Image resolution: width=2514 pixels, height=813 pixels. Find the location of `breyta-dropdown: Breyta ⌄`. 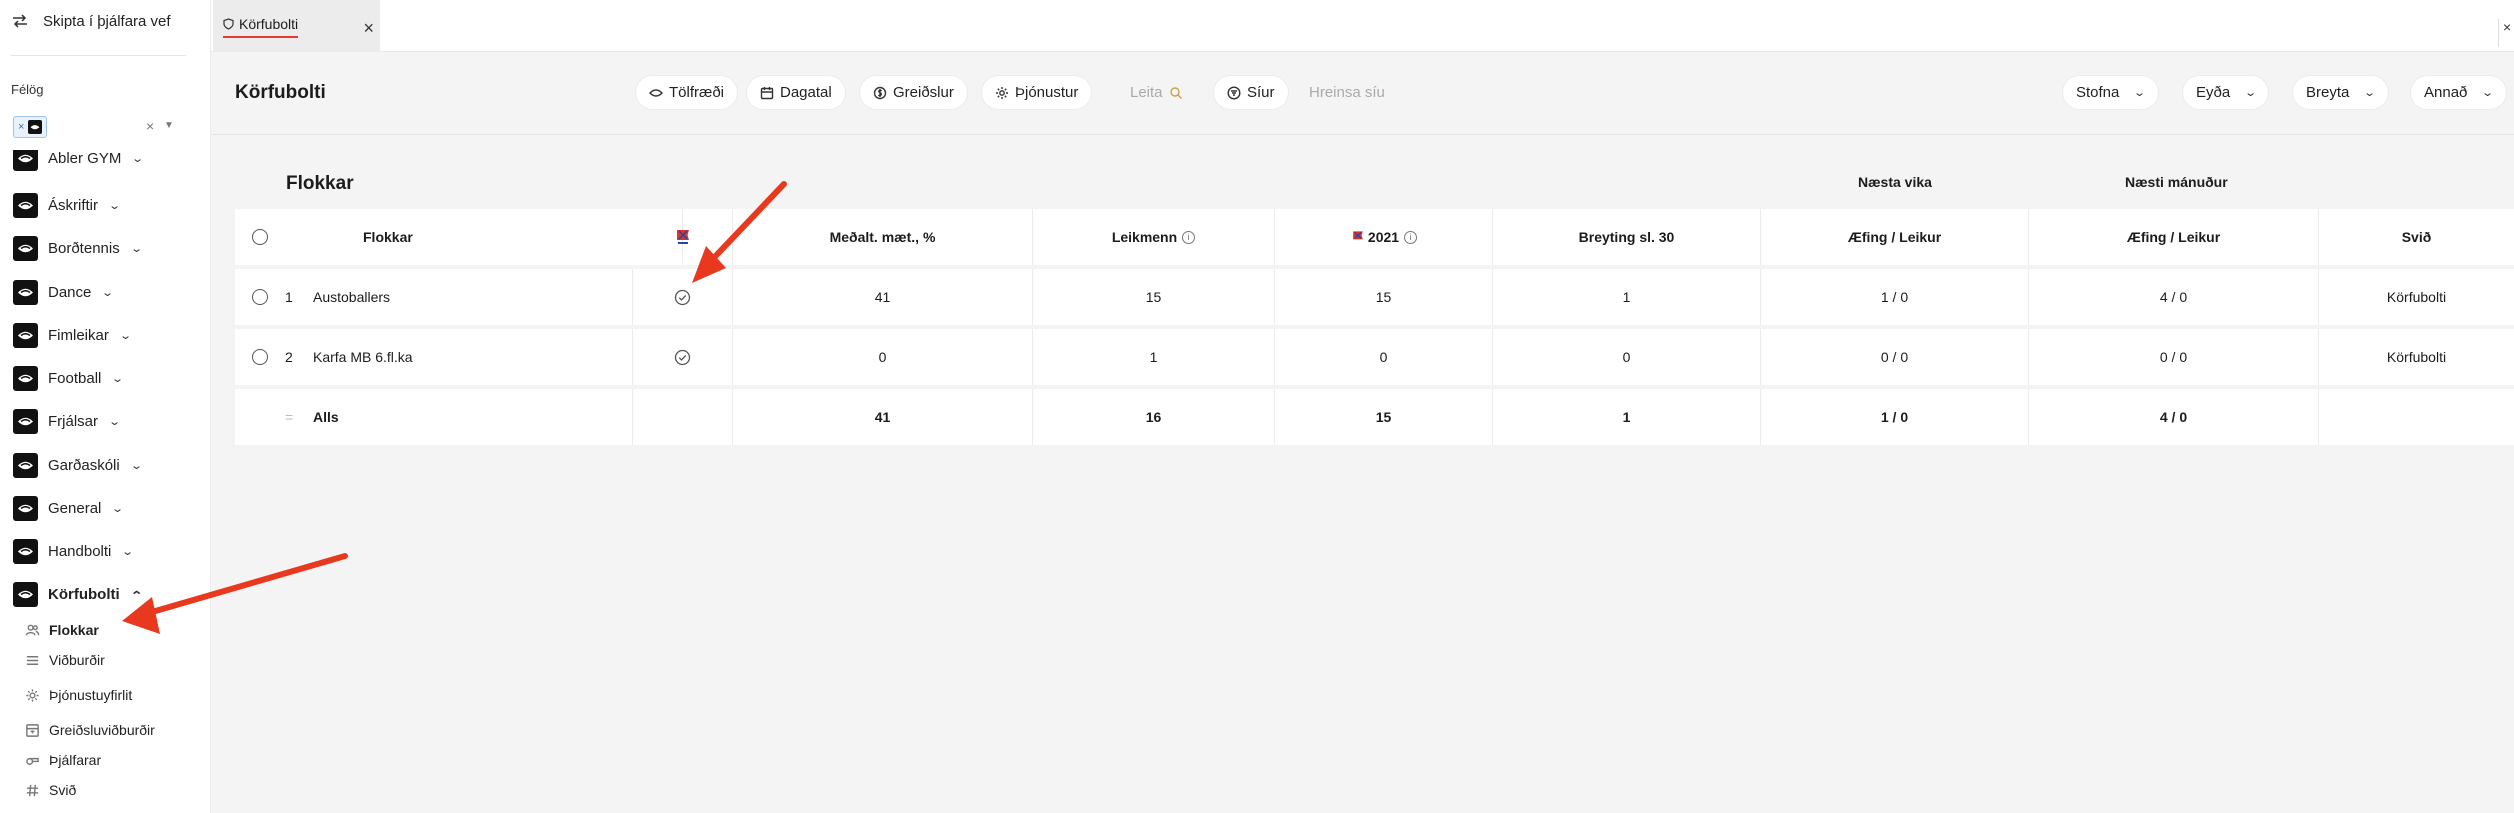

breyta-dropdown: Breyta ⌄ is located at coordinates (2340, 92).